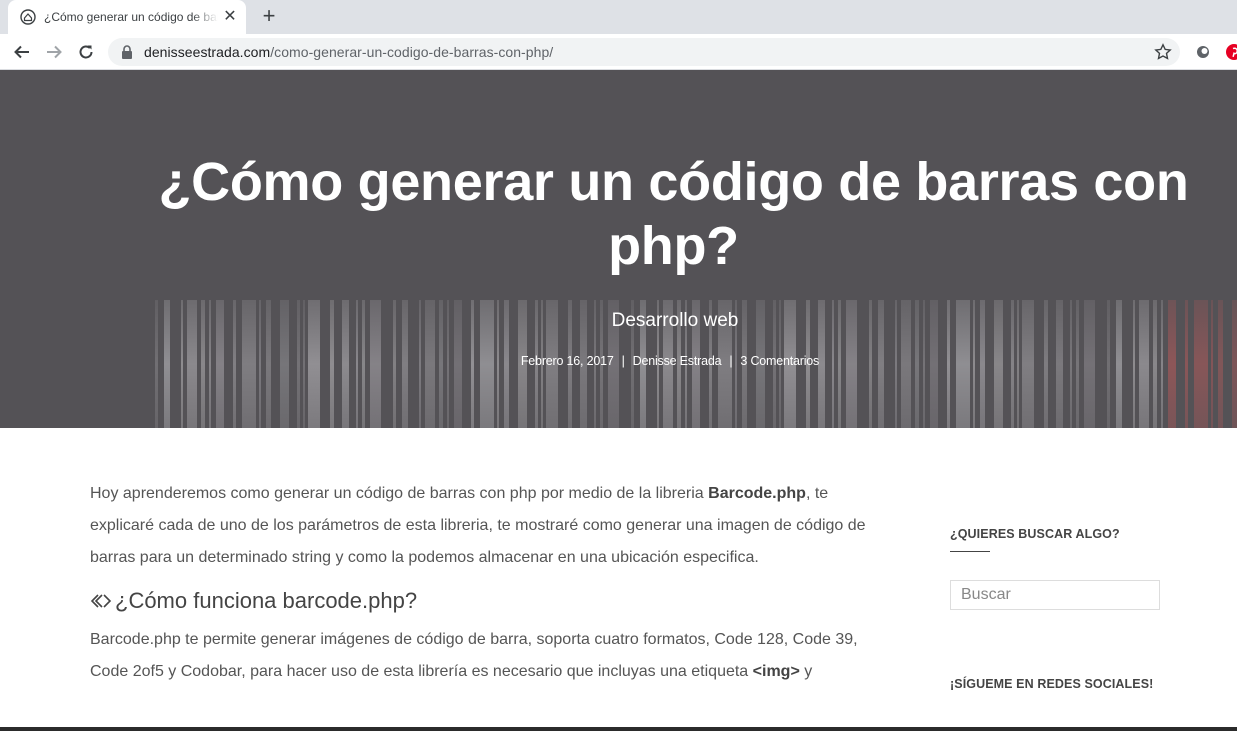 The width and height of the screenshot is (1237, 731). What do you see at coordinates (230, 17) in the screenshot?
I see `close-tab-icon: ✕` at bounding box center [230, 17].